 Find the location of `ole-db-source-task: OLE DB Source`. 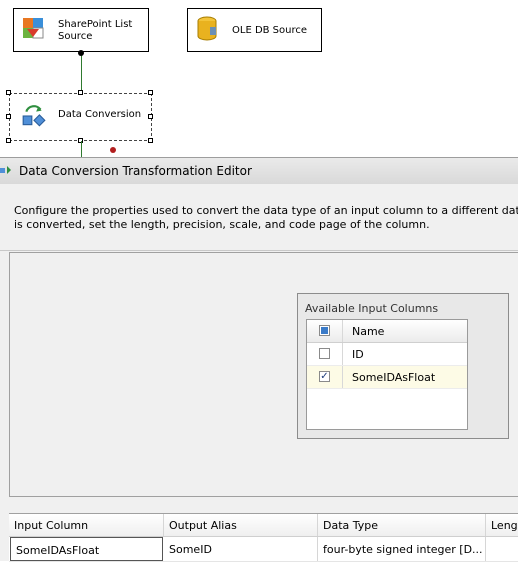

ole-db-source-task: OLE DB Source is located at coordinates (254, 30).